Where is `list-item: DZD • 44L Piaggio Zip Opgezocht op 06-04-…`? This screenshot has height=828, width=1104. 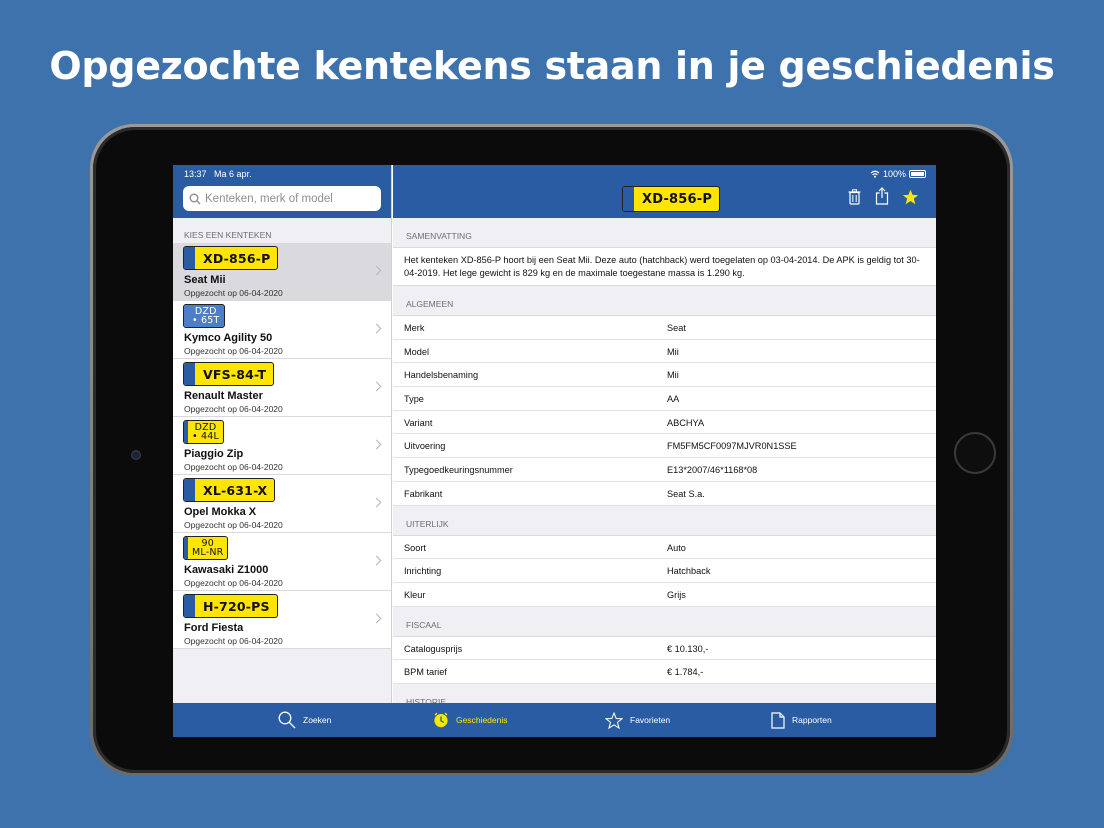 list-item: DZD • 44L Piaggio Zip Opgezocht op 06-04-… is located at coordinates (282, 446).